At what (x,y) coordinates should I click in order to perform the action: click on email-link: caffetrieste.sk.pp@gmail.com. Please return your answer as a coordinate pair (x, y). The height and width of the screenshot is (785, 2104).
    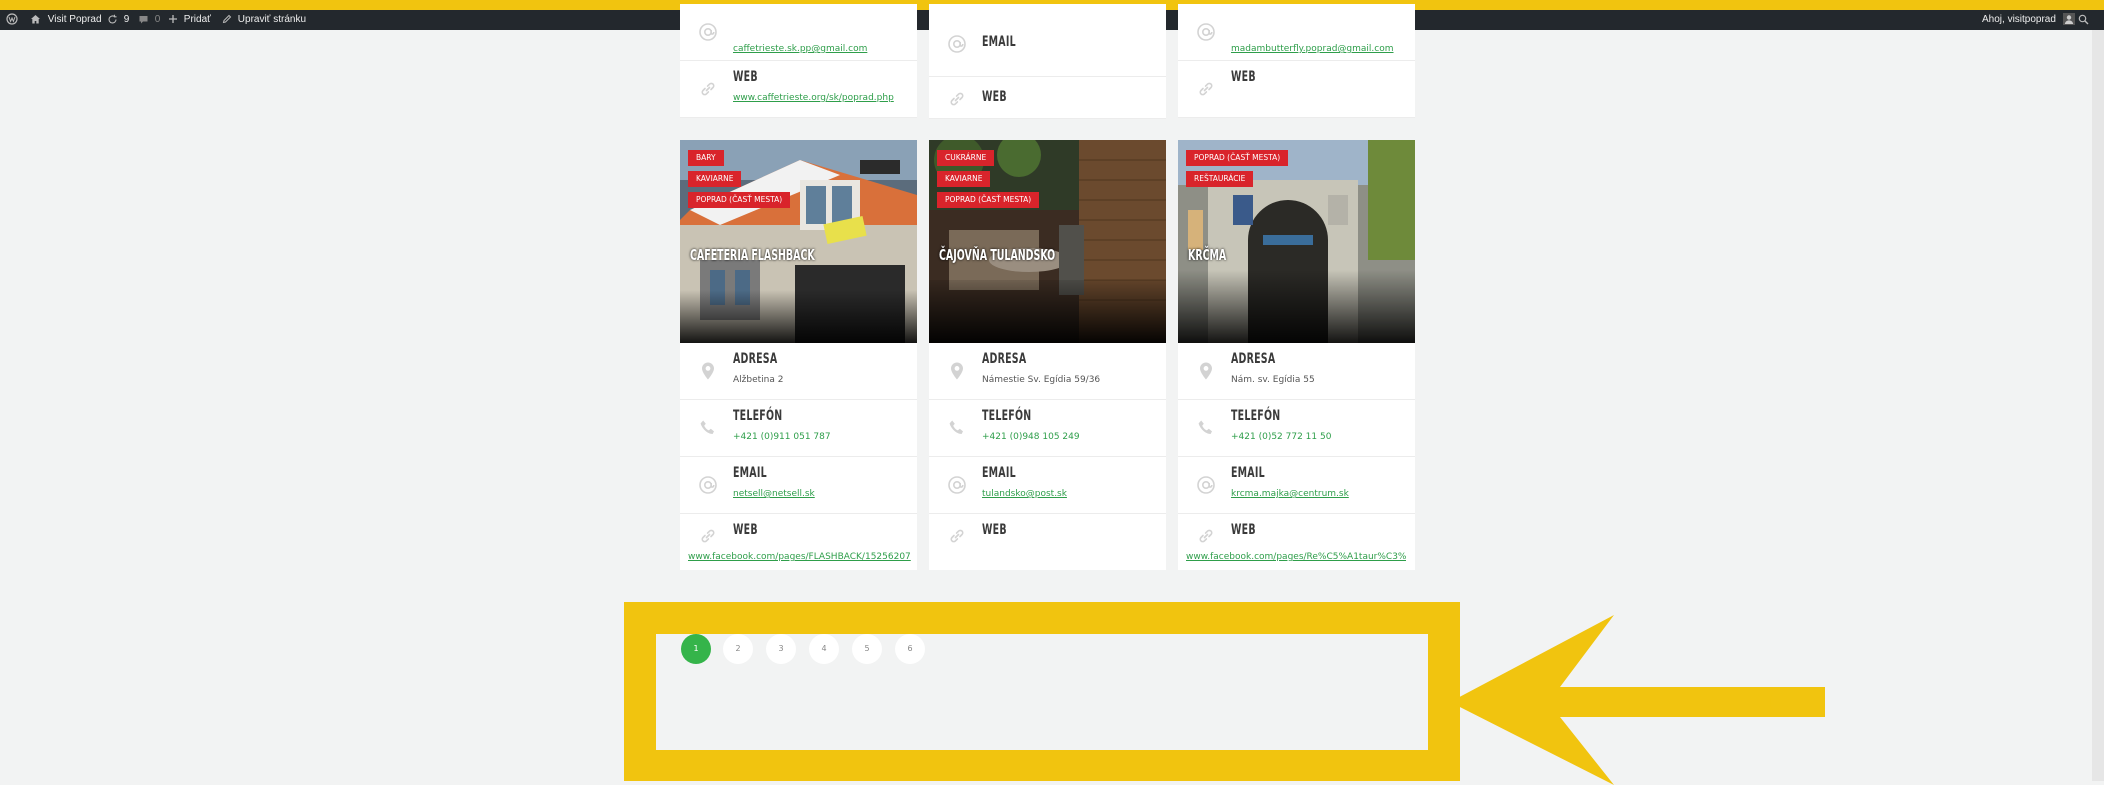
    Looking at the image, I should click on (800, 49).